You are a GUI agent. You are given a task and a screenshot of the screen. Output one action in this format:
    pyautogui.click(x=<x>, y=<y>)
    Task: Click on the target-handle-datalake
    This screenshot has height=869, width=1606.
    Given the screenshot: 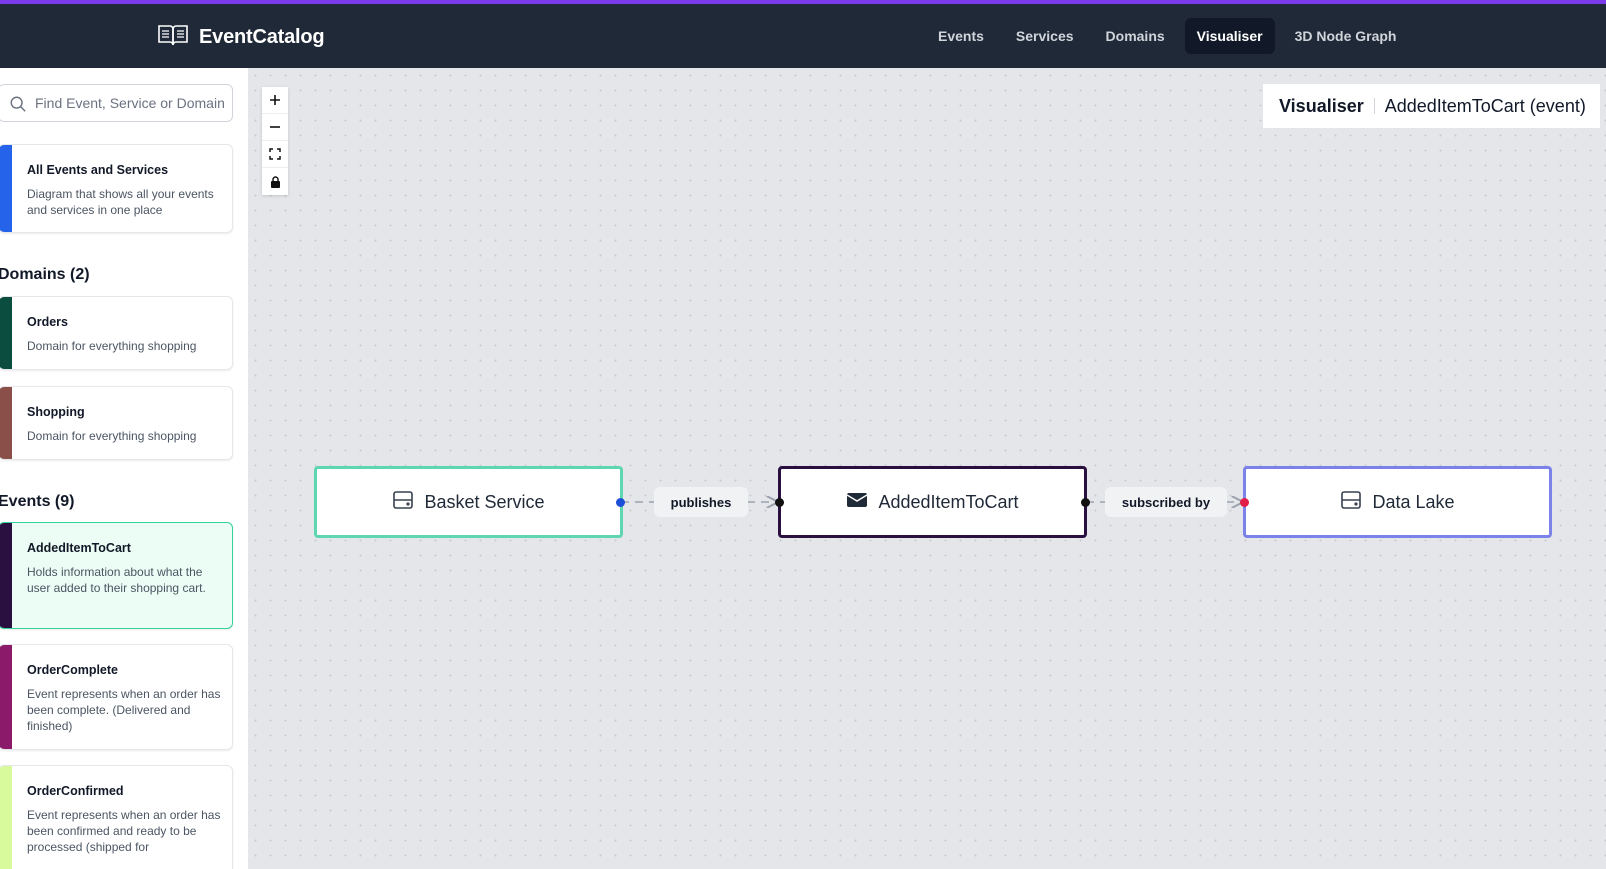 What is the action you would take?
    pyautogui.click(x=1244, y=502)
    